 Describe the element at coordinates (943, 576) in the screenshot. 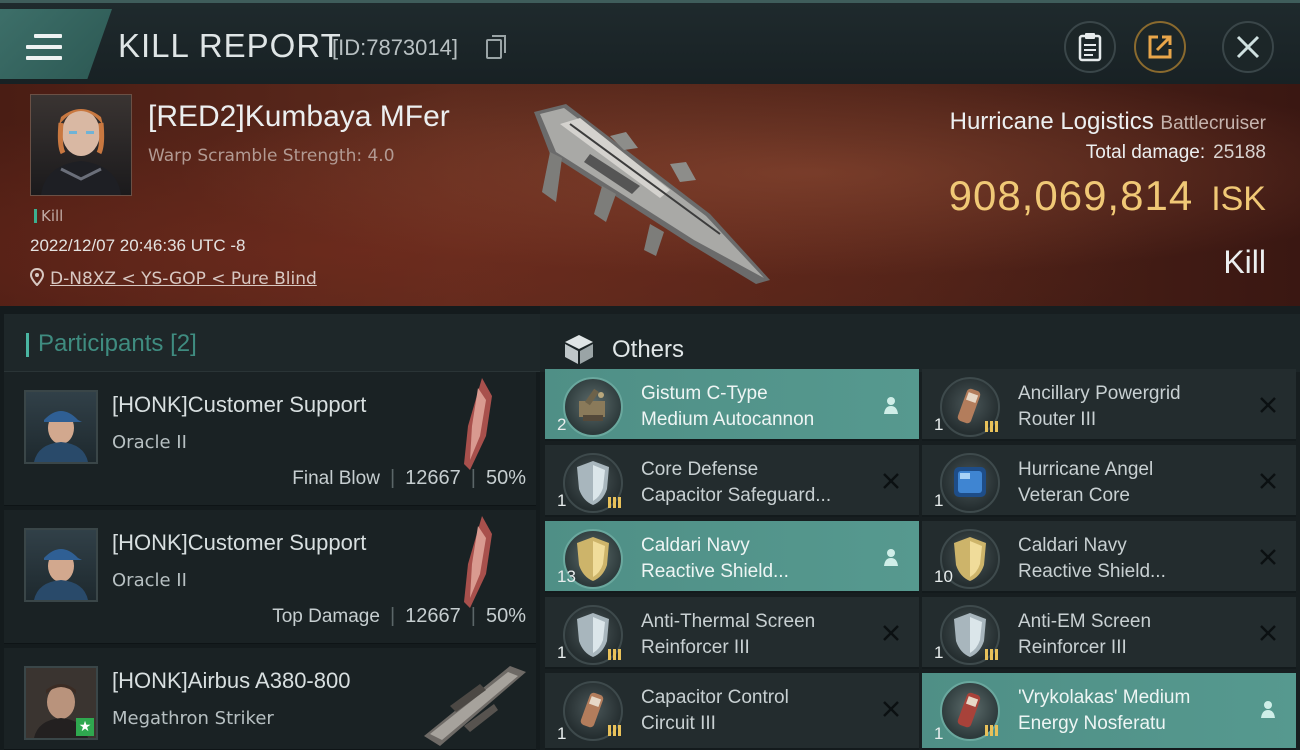

I see `item-quantity: 10` at that location.